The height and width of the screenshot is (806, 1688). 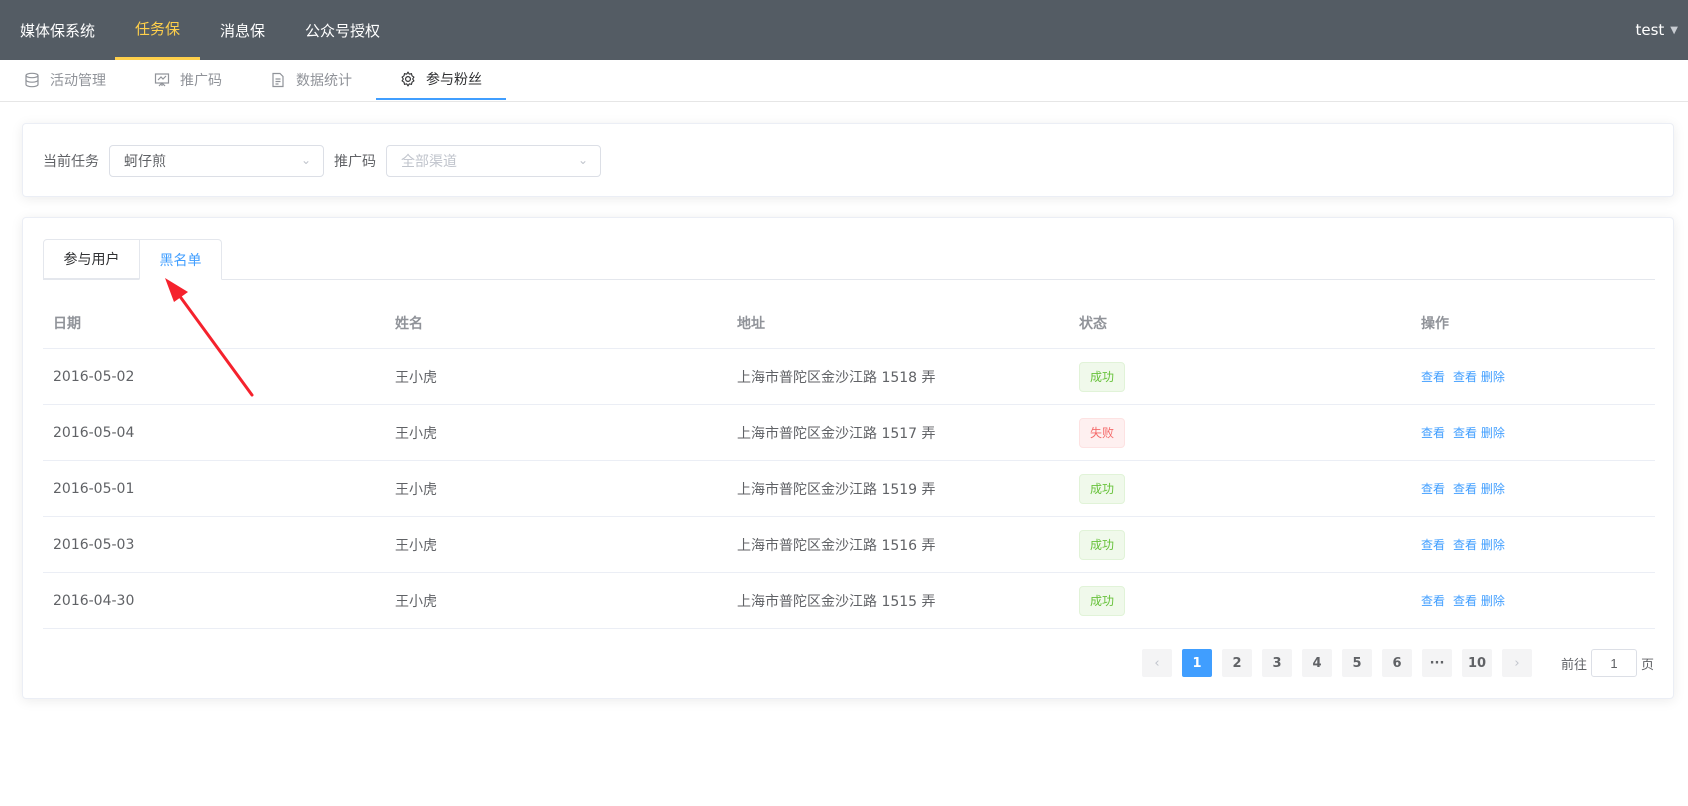 I want to click on tab-participants: 参与用户, so click(x=91, y=259).